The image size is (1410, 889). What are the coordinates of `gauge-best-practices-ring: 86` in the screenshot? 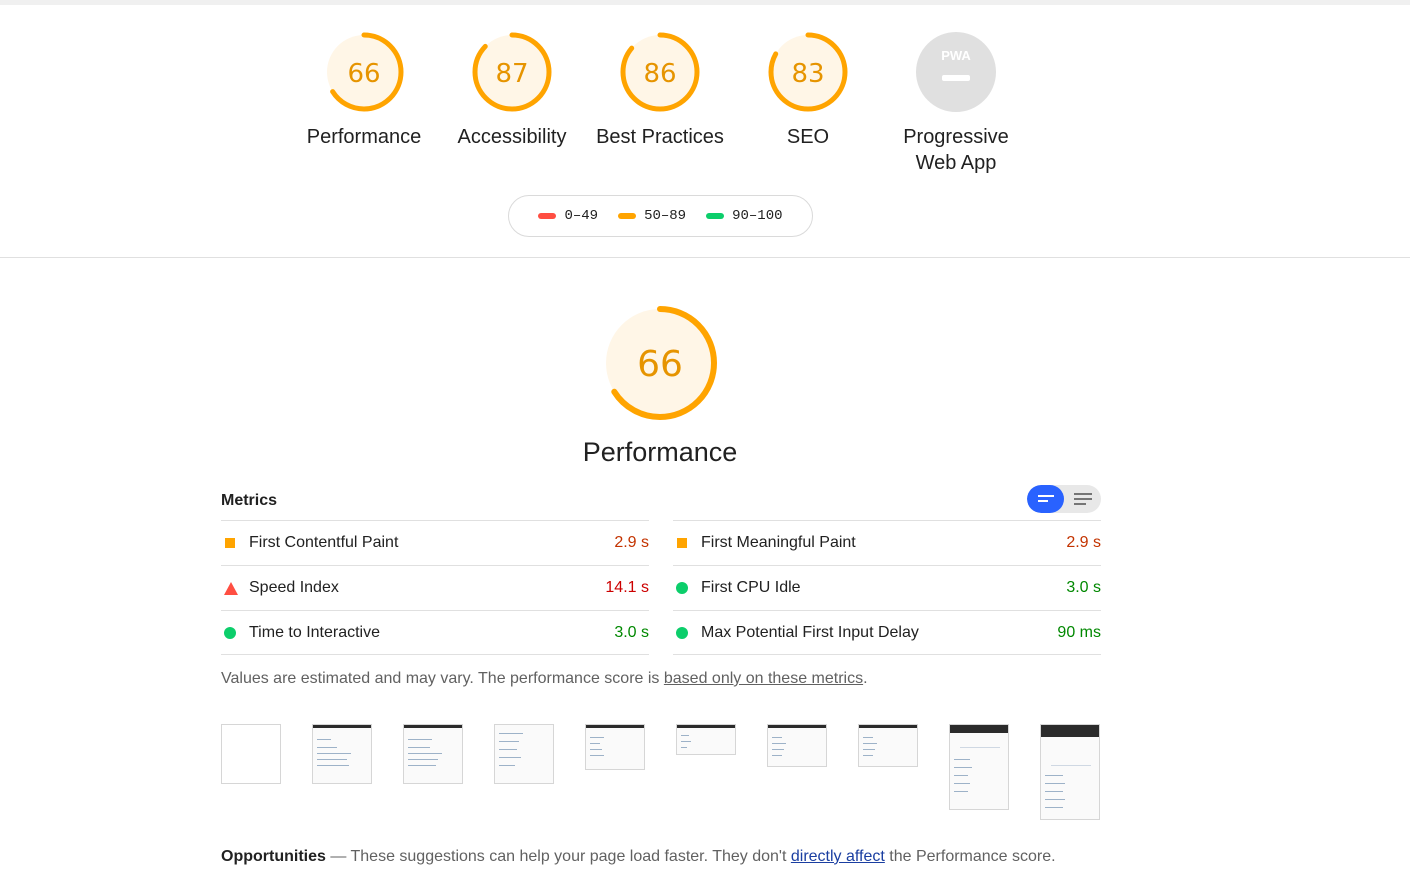 It's located at (660, 72).